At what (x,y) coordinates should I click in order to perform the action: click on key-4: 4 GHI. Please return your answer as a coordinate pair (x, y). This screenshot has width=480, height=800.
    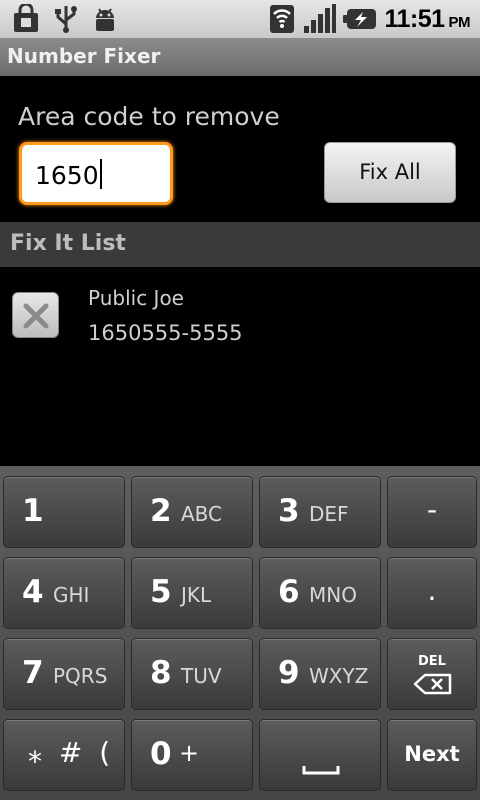
    Looking at the image, I should click on (64, 593).